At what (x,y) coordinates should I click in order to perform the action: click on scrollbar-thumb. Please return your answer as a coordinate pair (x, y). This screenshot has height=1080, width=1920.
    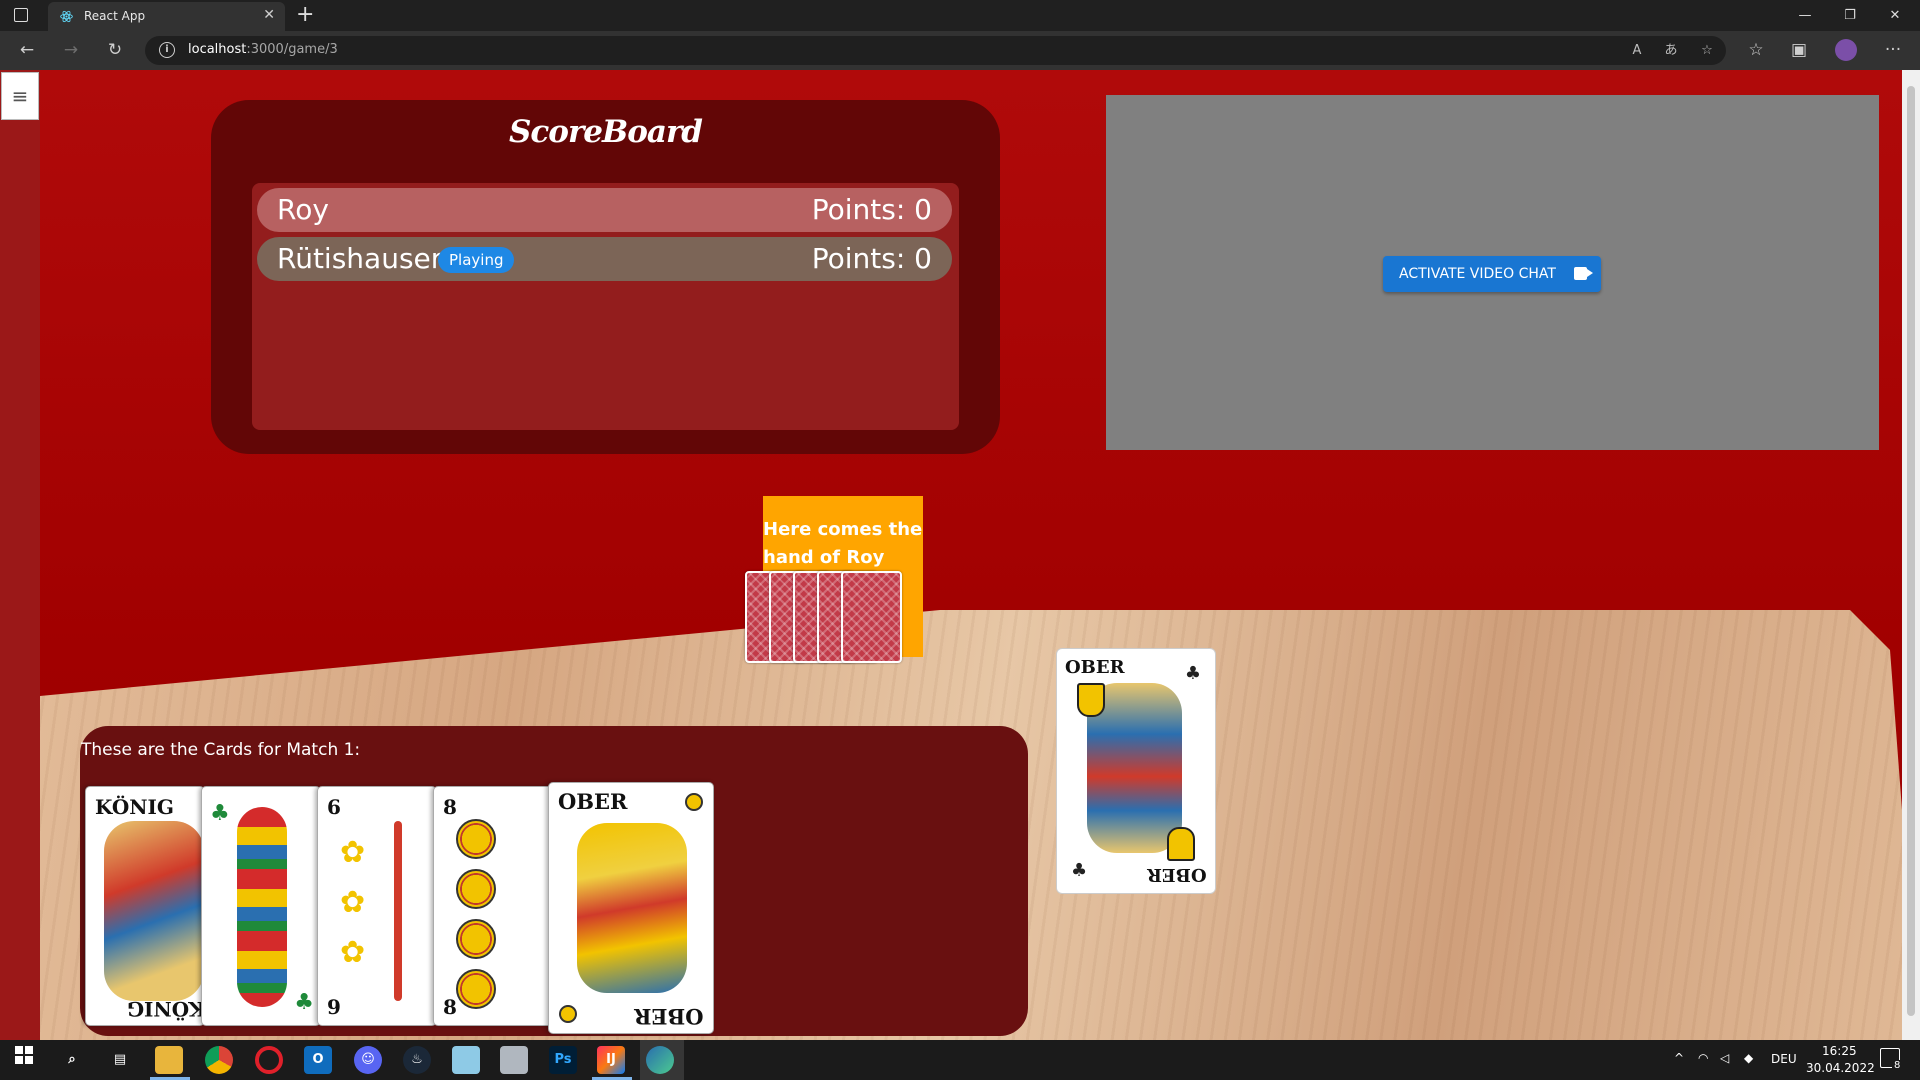
    Looking at the image, I should click on (1911, 551).